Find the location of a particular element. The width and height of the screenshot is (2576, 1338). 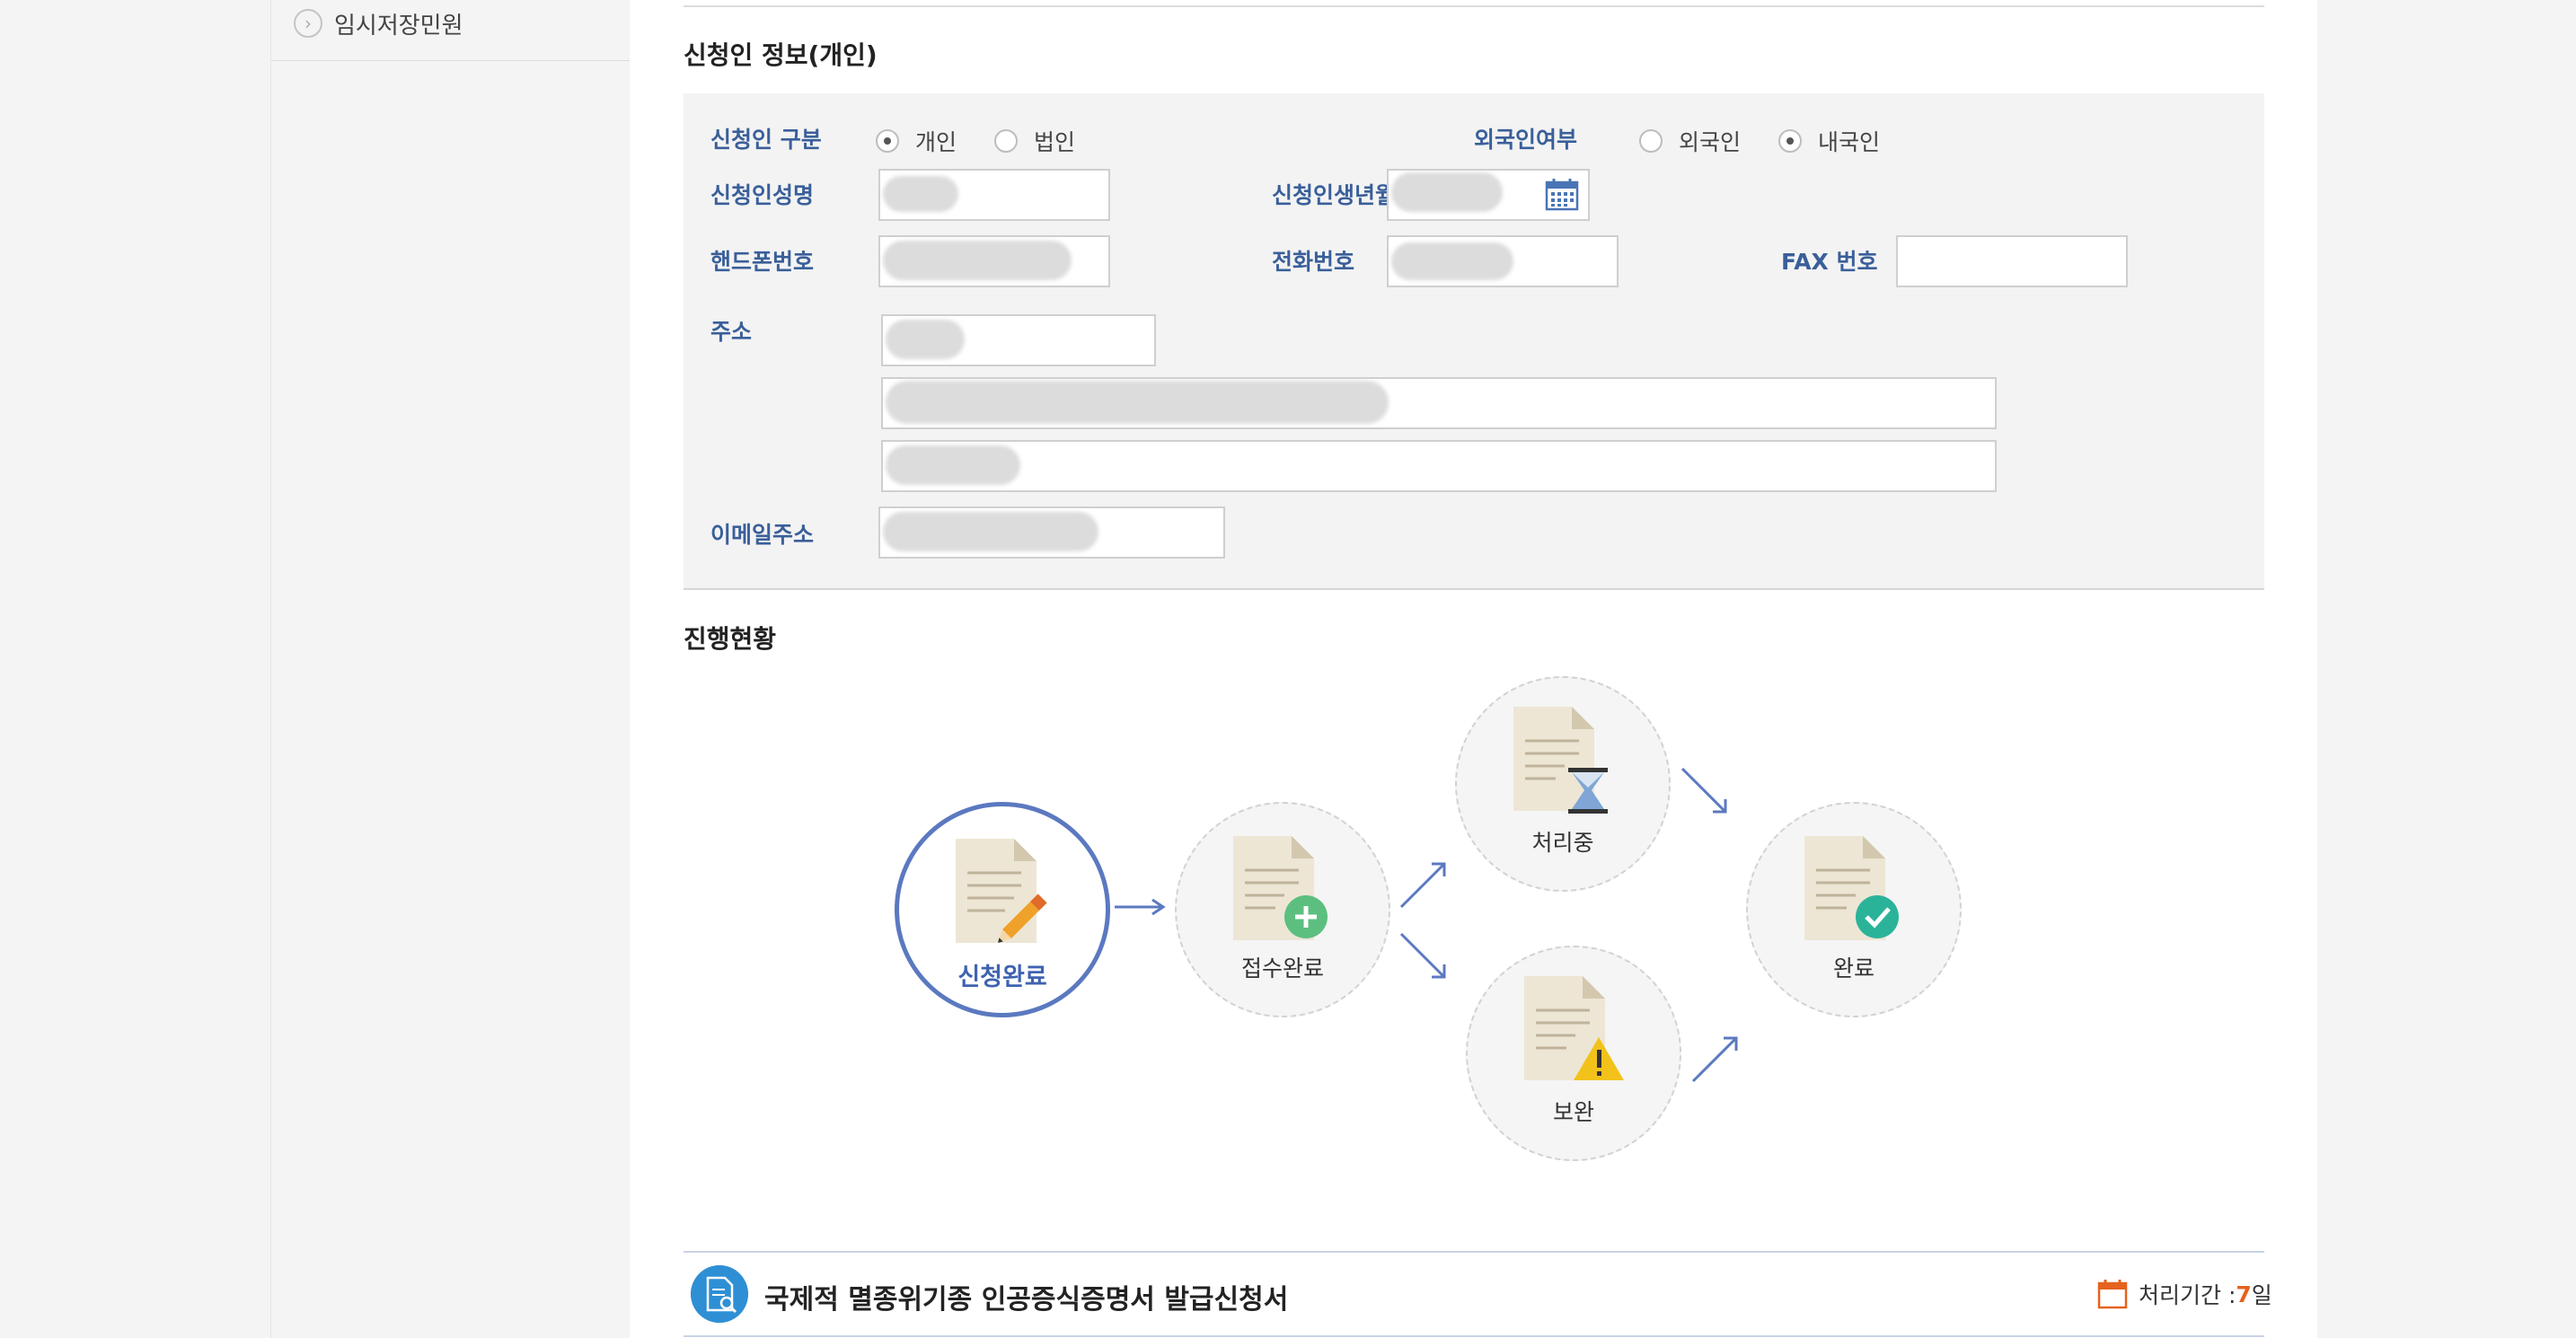

step-applied: 신청완료 is located at coordinates (1002, 909).